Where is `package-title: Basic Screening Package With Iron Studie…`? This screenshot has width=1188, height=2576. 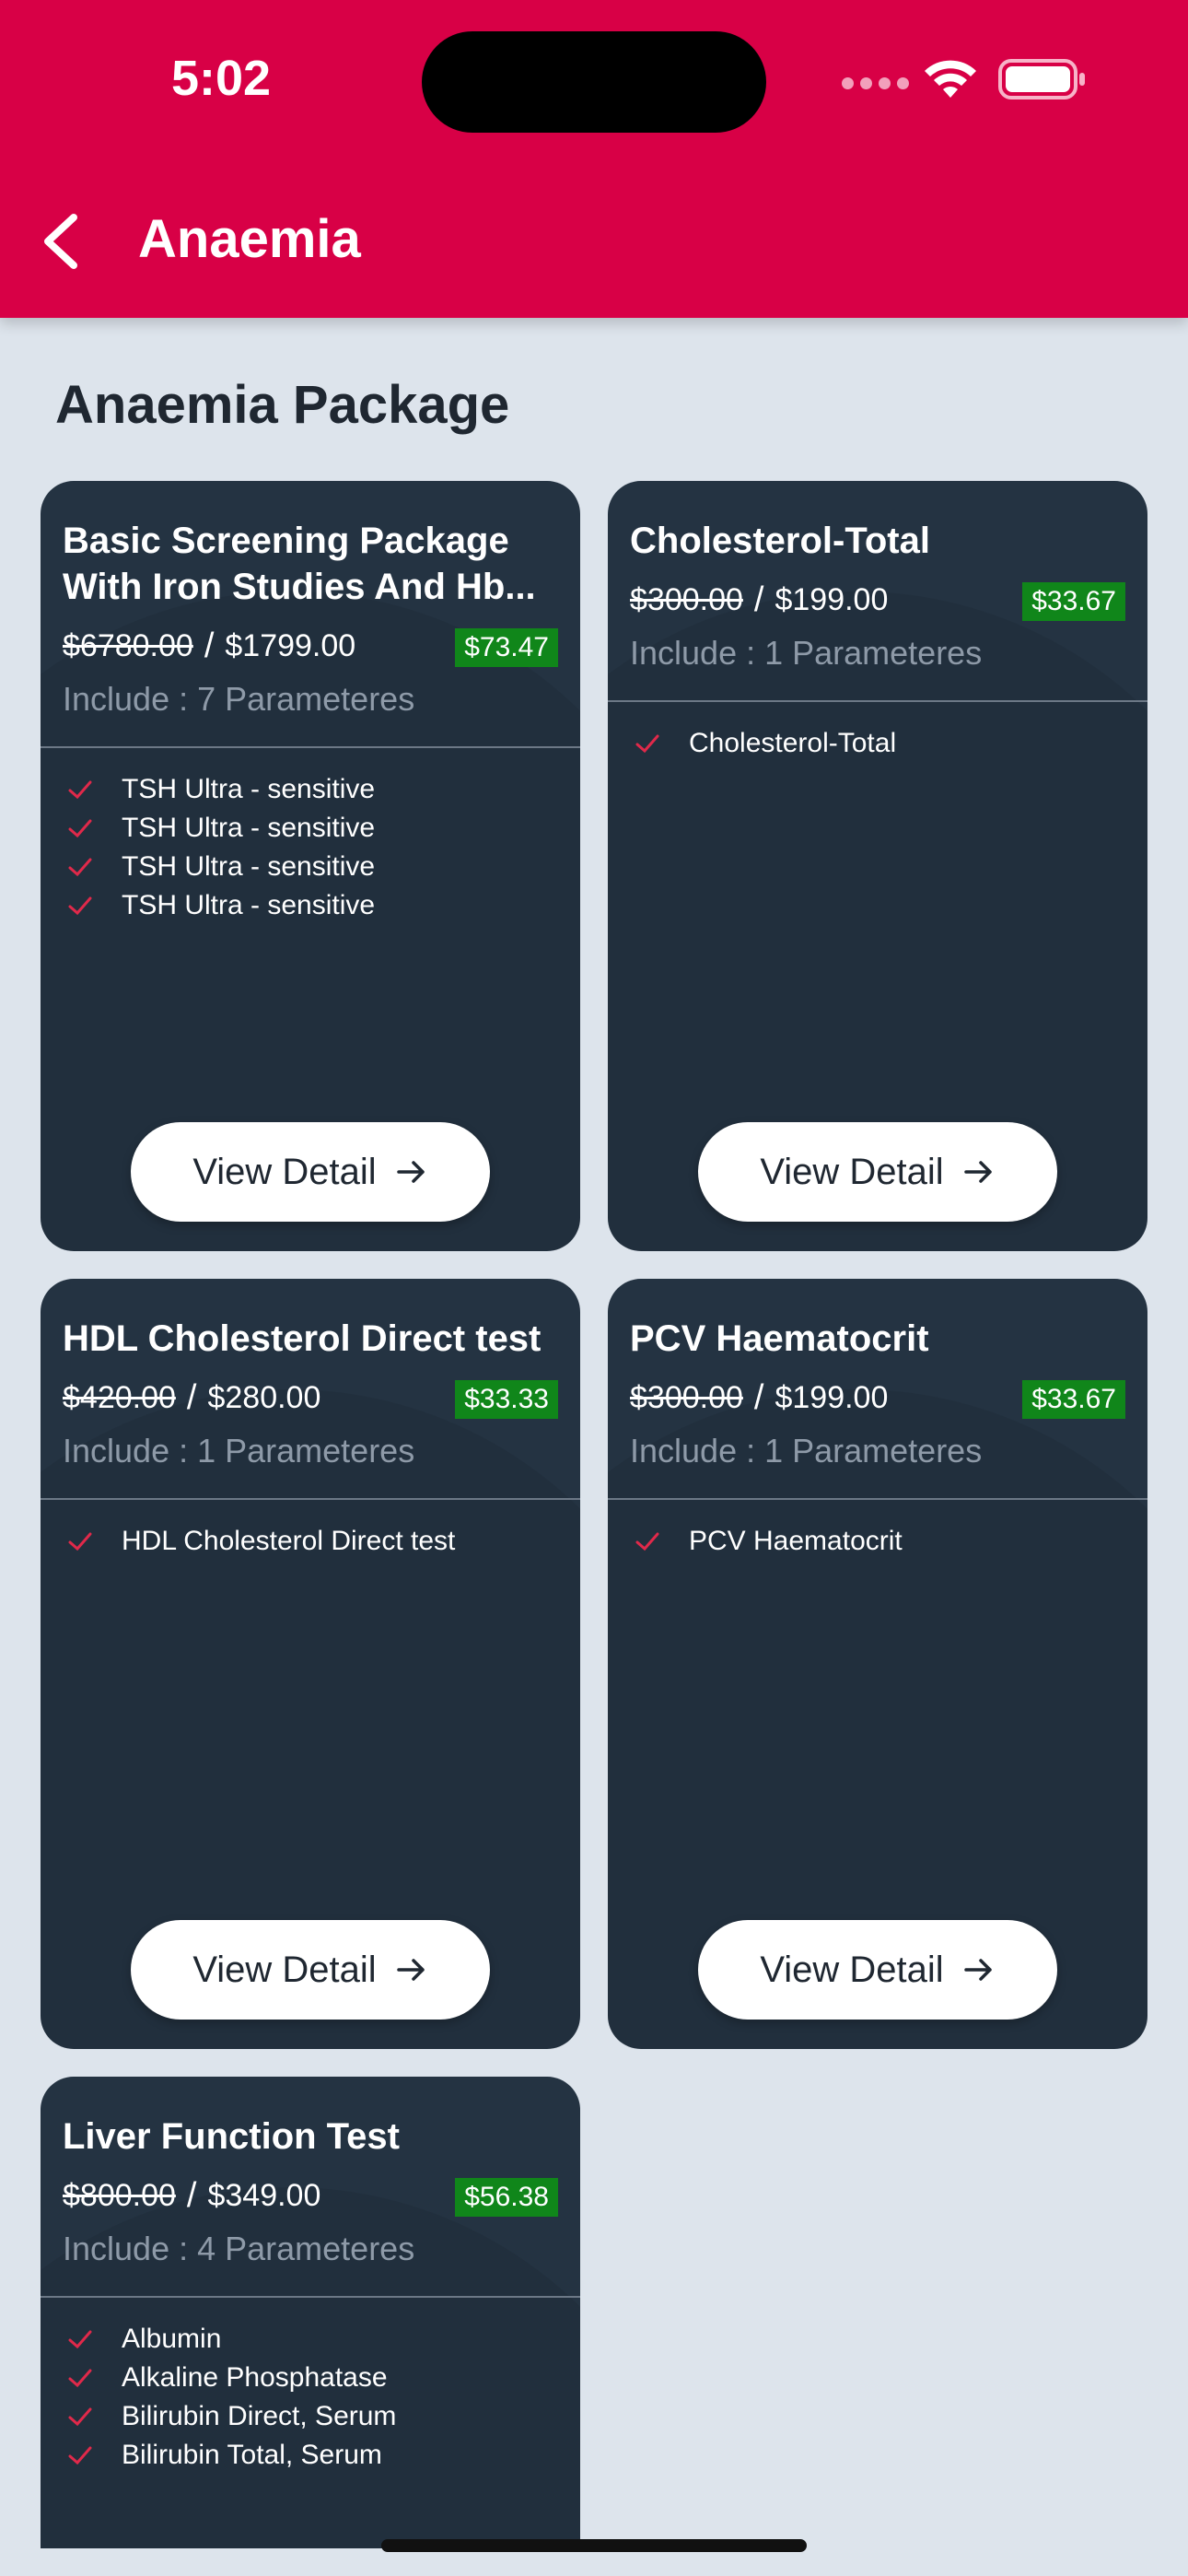 package-title: Basic Screening Package With Iron Studie… is located at coordinates (299, 564).